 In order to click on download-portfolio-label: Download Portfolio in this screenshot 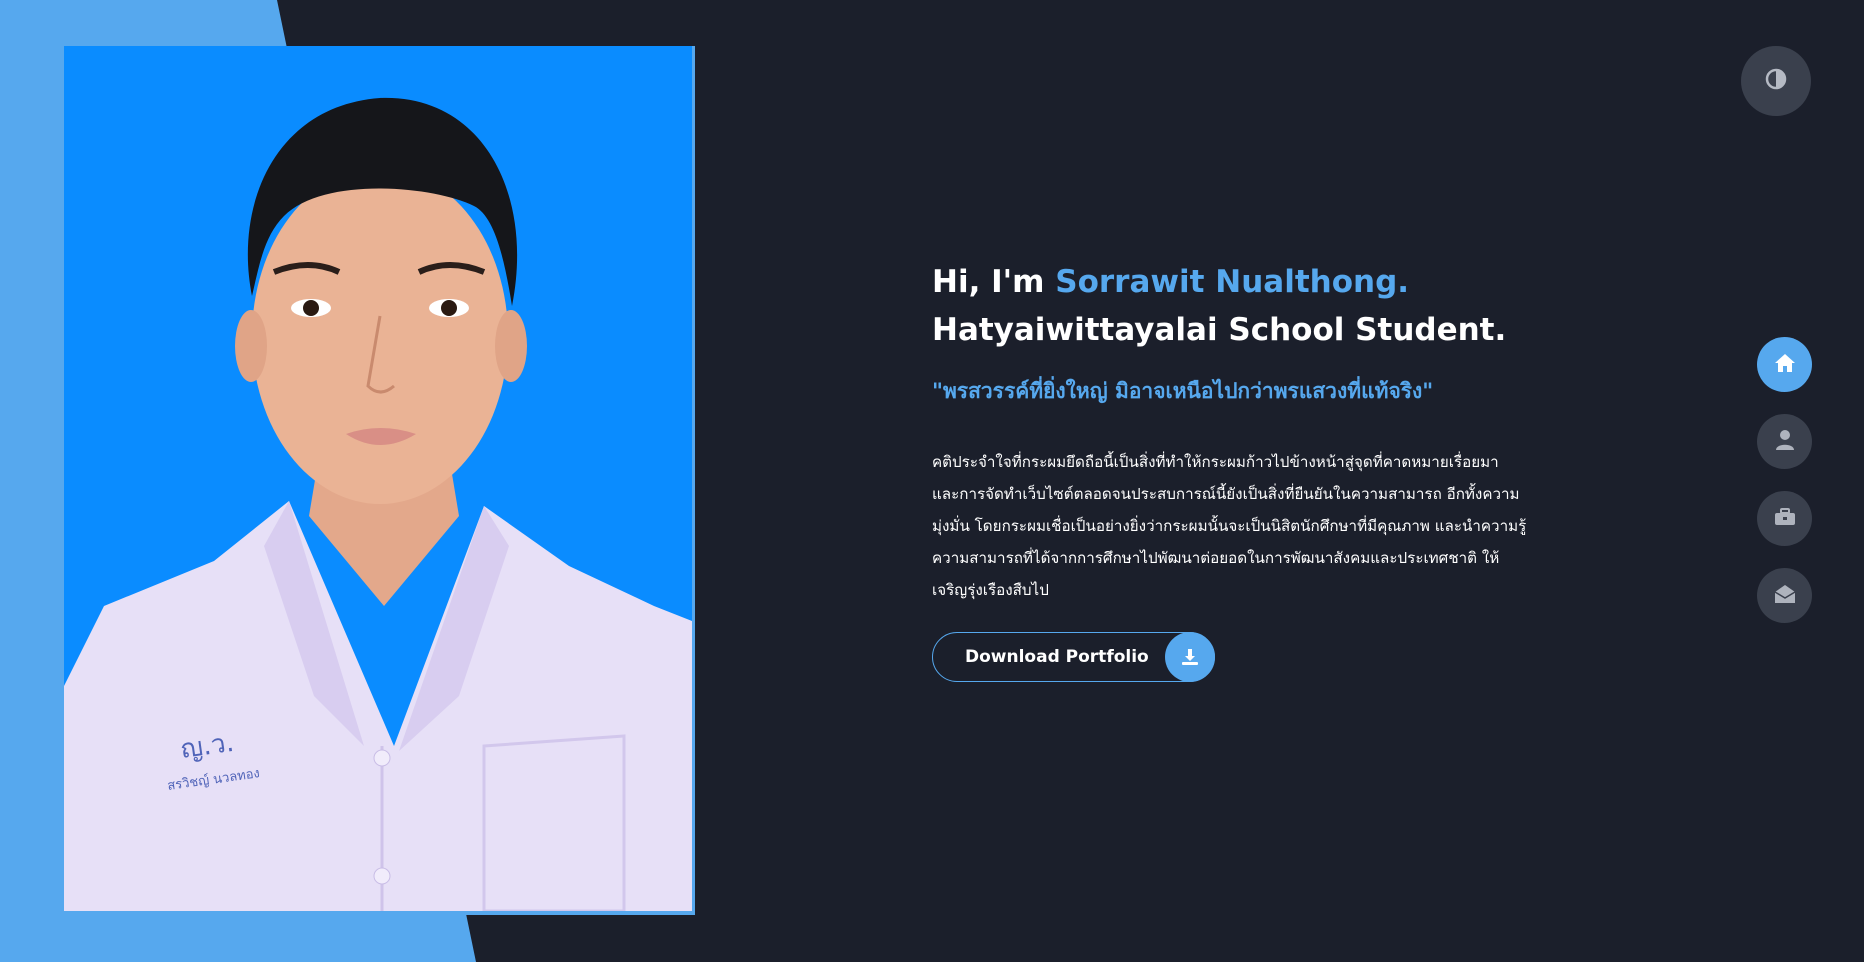, I will do `click(1057, 657)`.